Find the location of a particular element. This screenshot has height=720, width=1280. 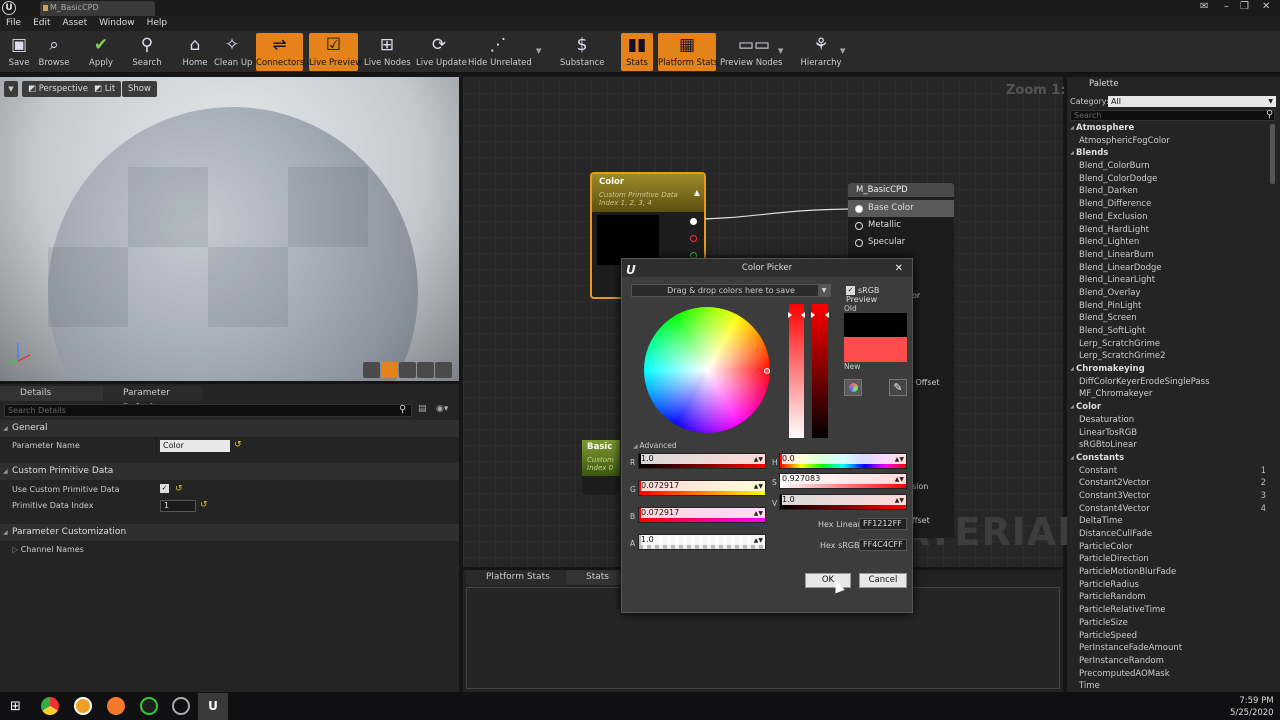

clock-app-icon is located at coordinates (181, 706).